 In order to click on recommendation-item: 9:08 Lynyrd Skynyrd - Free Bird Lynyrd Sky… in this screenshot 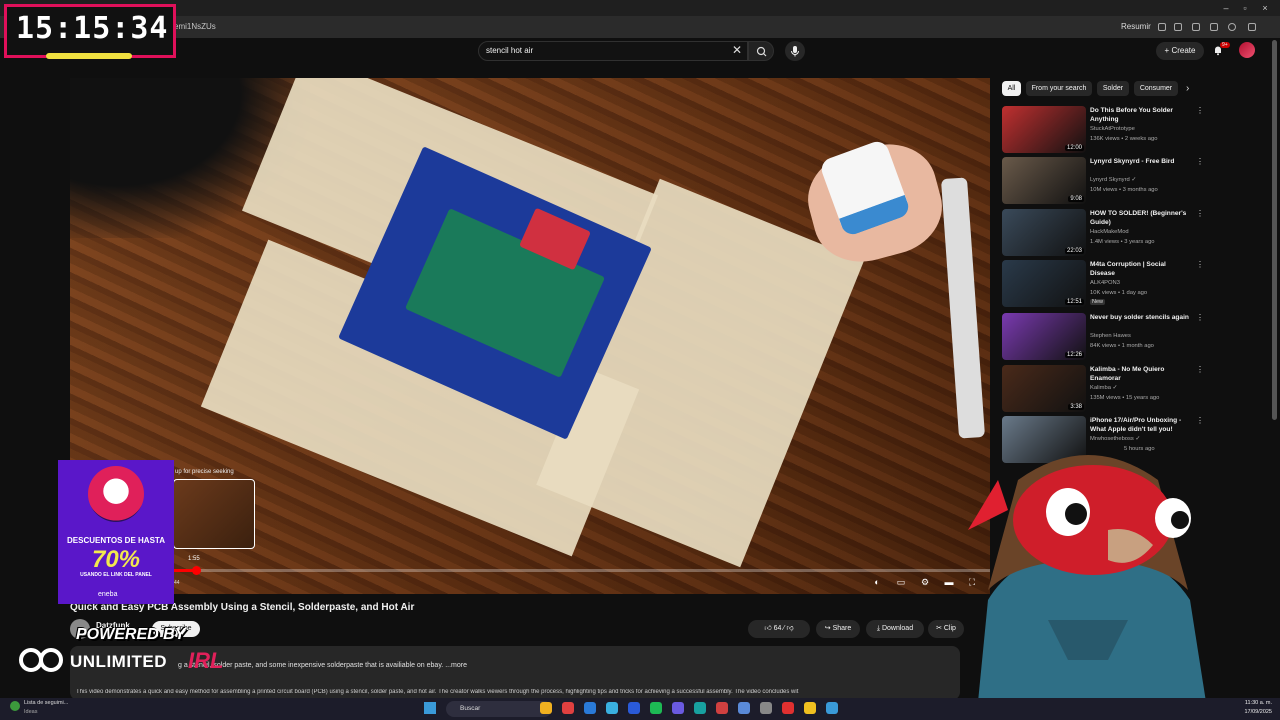, I will do `click(1103, 181)`.